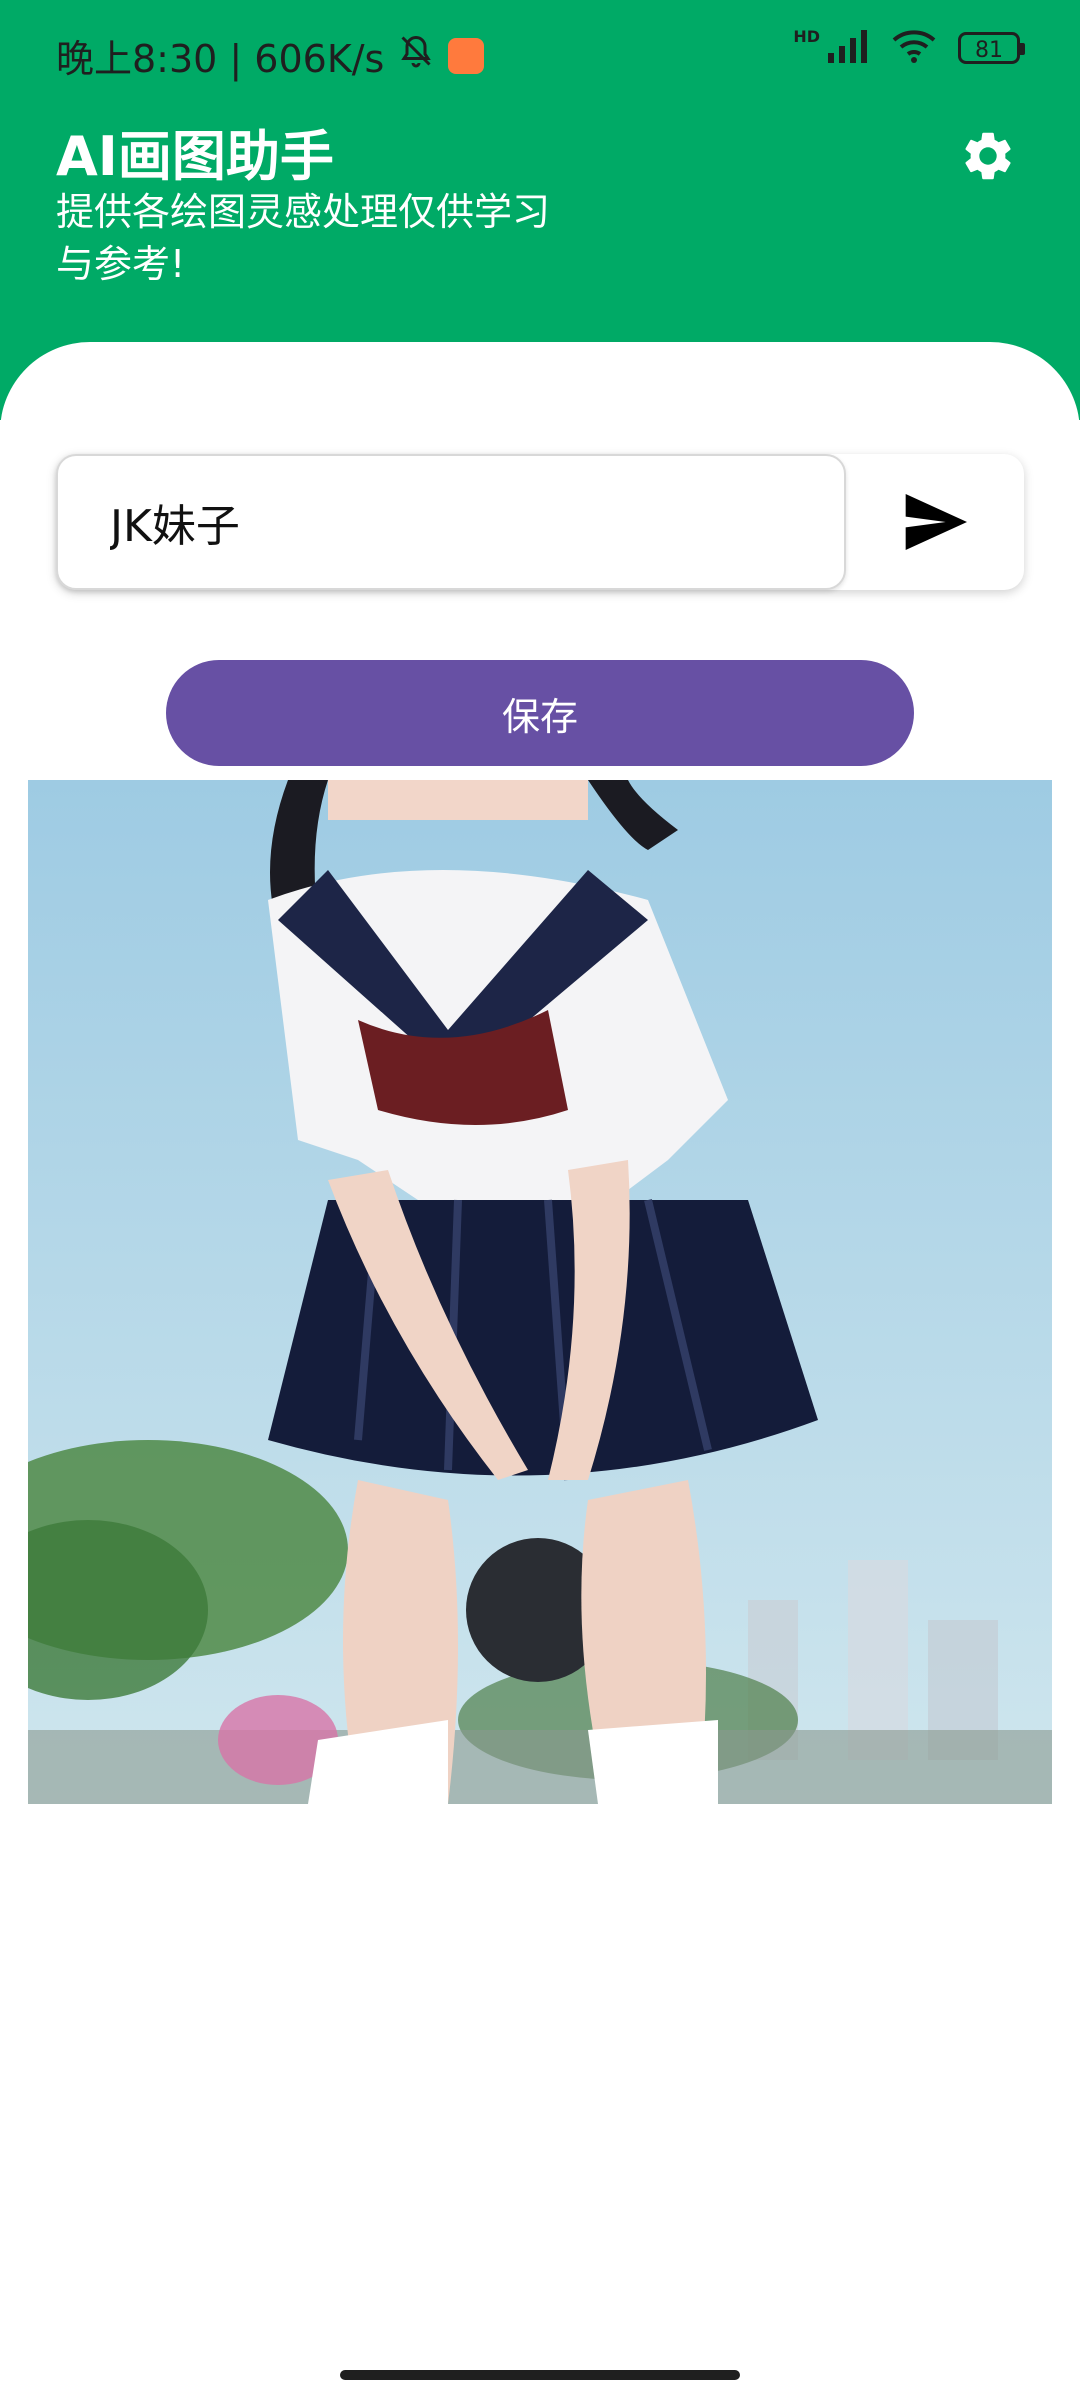 This screenshot has height=2400, width=1080. What do you see at coordinates (466, 55) in the screenshot?
I see `app-notification-icon` at bounding box center [466, 55].